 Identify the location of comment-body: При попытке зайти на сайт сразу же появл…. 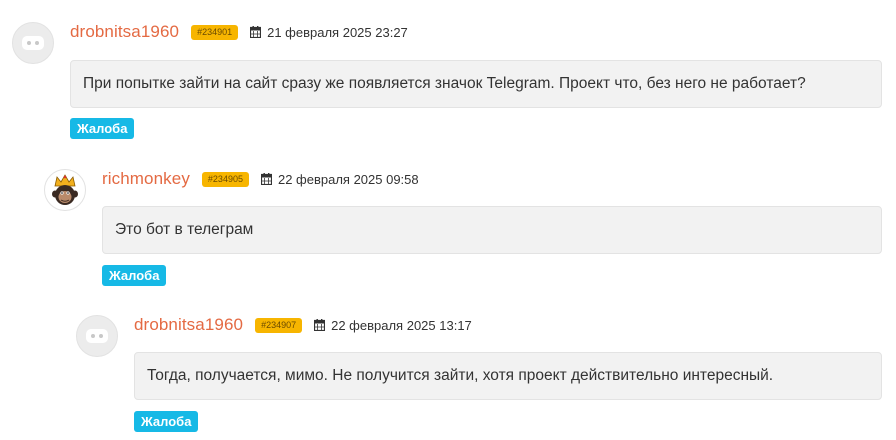
(444, 83).